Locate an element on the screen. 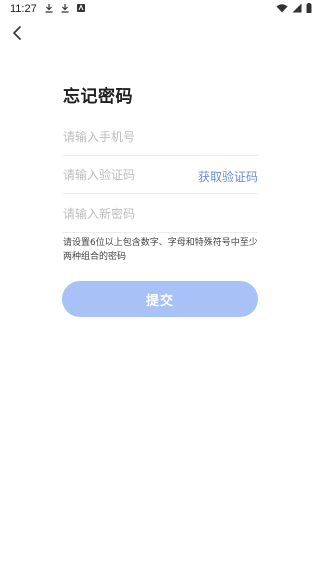 Image resolution: width=320 pixels, height=569 pixels. phone-field is located at coordinates (160, 140).